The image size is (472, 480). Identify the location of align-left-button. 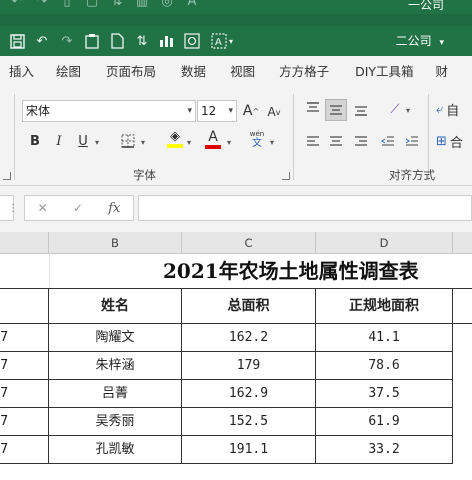
(313, 141).